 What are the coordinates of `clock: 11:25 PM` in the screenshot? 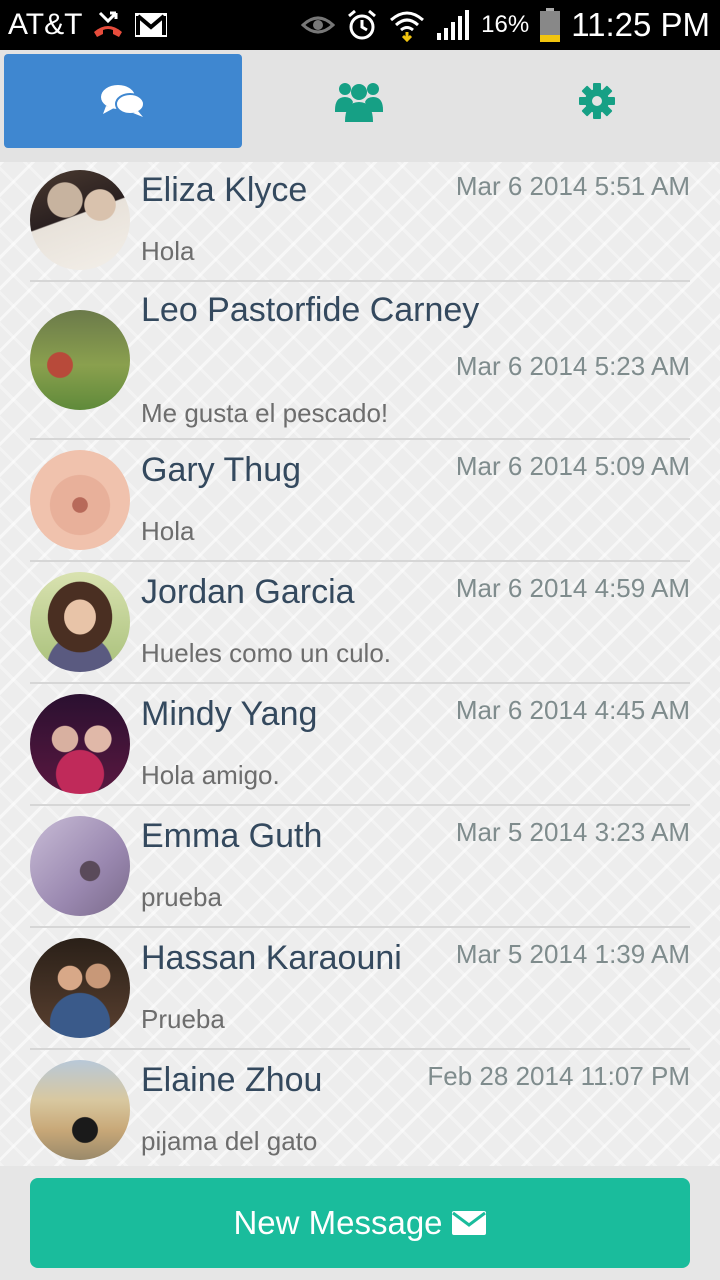 It's located at (640, 24).